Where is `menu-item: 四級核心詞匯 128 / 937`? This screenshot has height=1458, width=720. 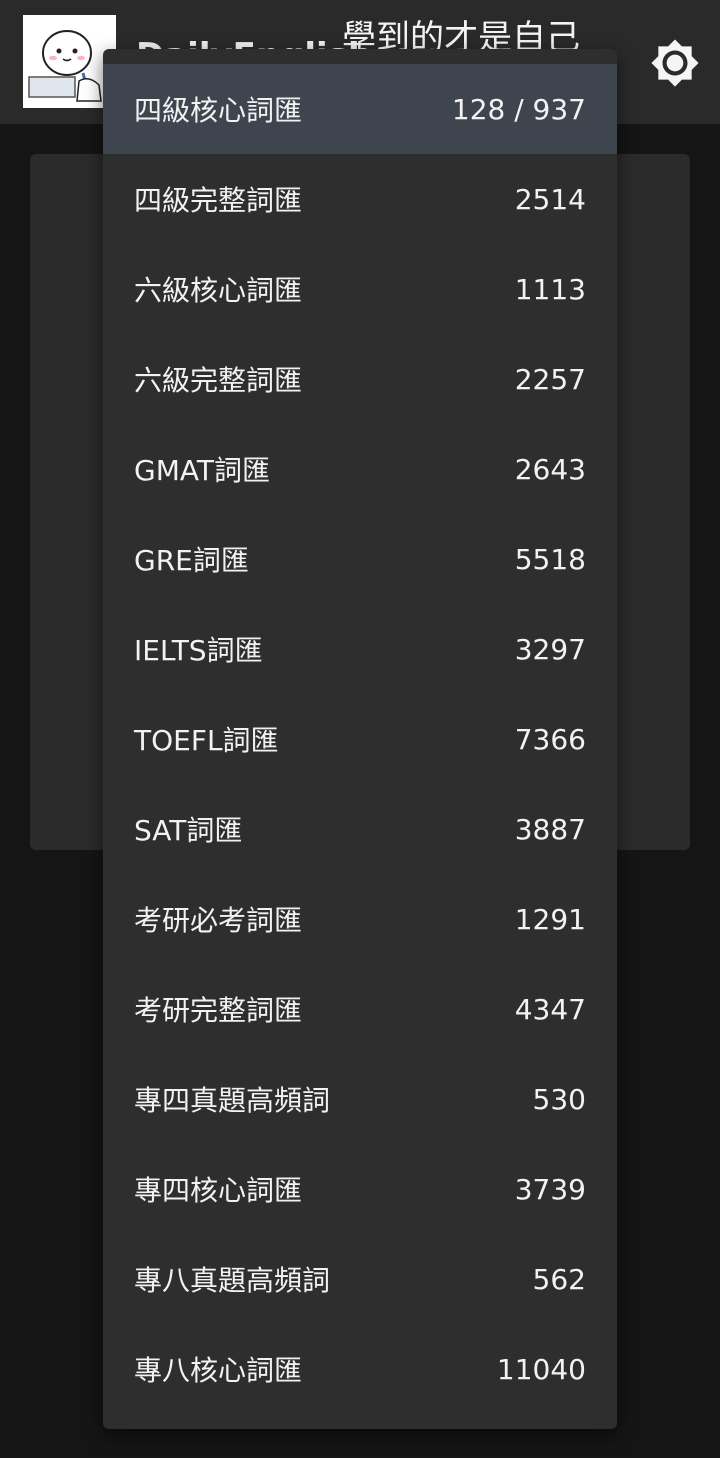 menu-item: 四級核心詞匯 128 / 937 is located at coordinates (360, 109).